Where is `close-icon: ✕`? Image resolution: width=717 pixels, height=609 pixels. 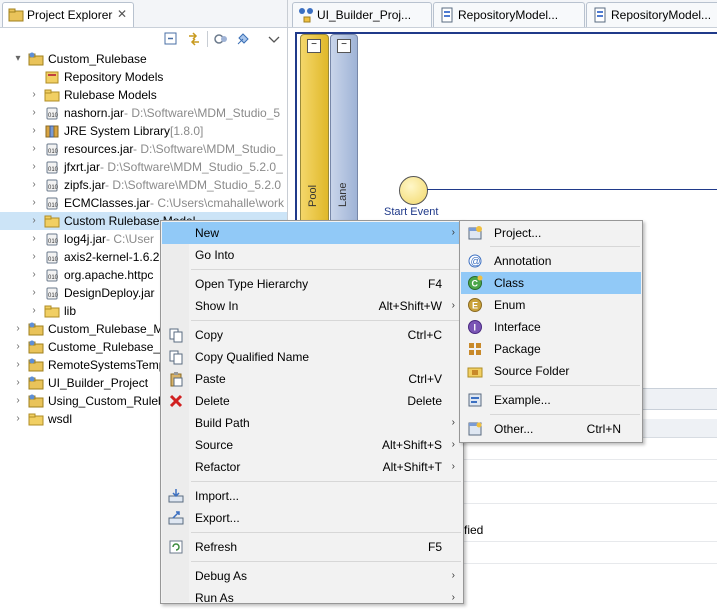
close-icon: ✕ is located at coordinates (122, 14).